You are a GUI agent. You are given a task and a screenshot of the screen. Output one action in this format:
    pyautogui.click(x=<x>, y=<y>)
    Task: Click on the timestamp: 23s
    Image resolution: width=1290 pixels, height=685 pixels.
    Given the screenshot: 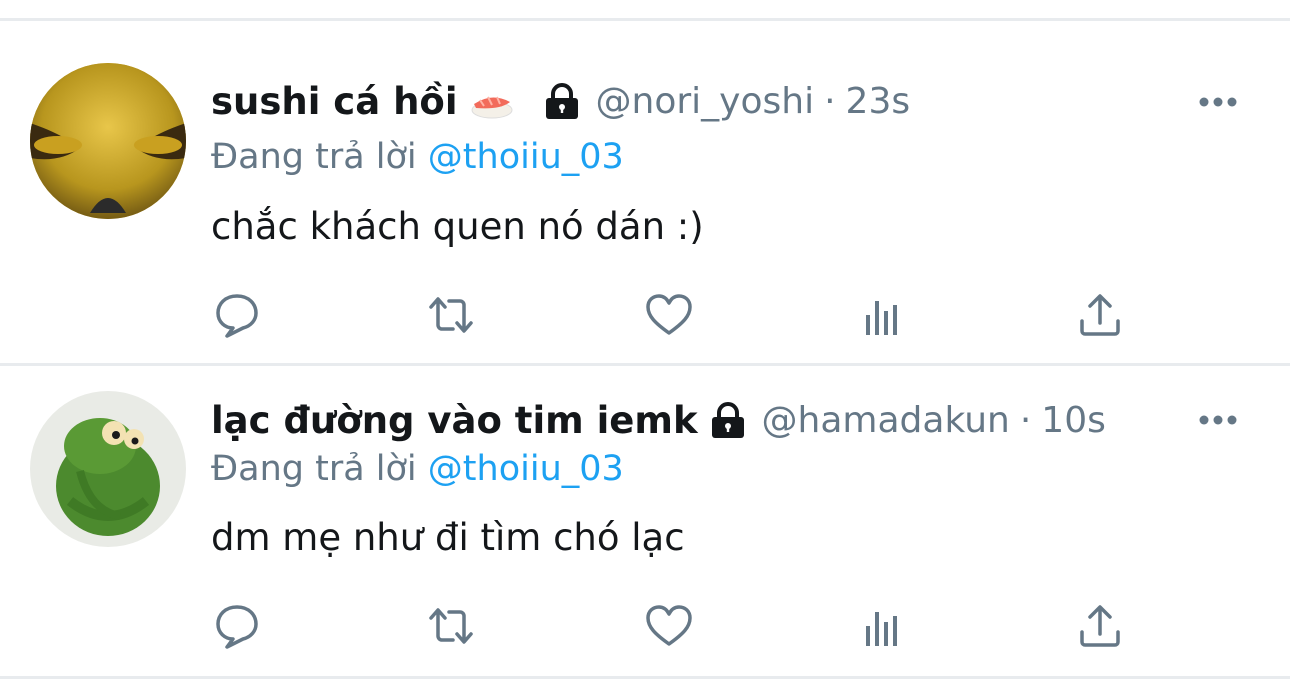 What is the action you would take?
    pyautogui.click(x=878, y=102)
    